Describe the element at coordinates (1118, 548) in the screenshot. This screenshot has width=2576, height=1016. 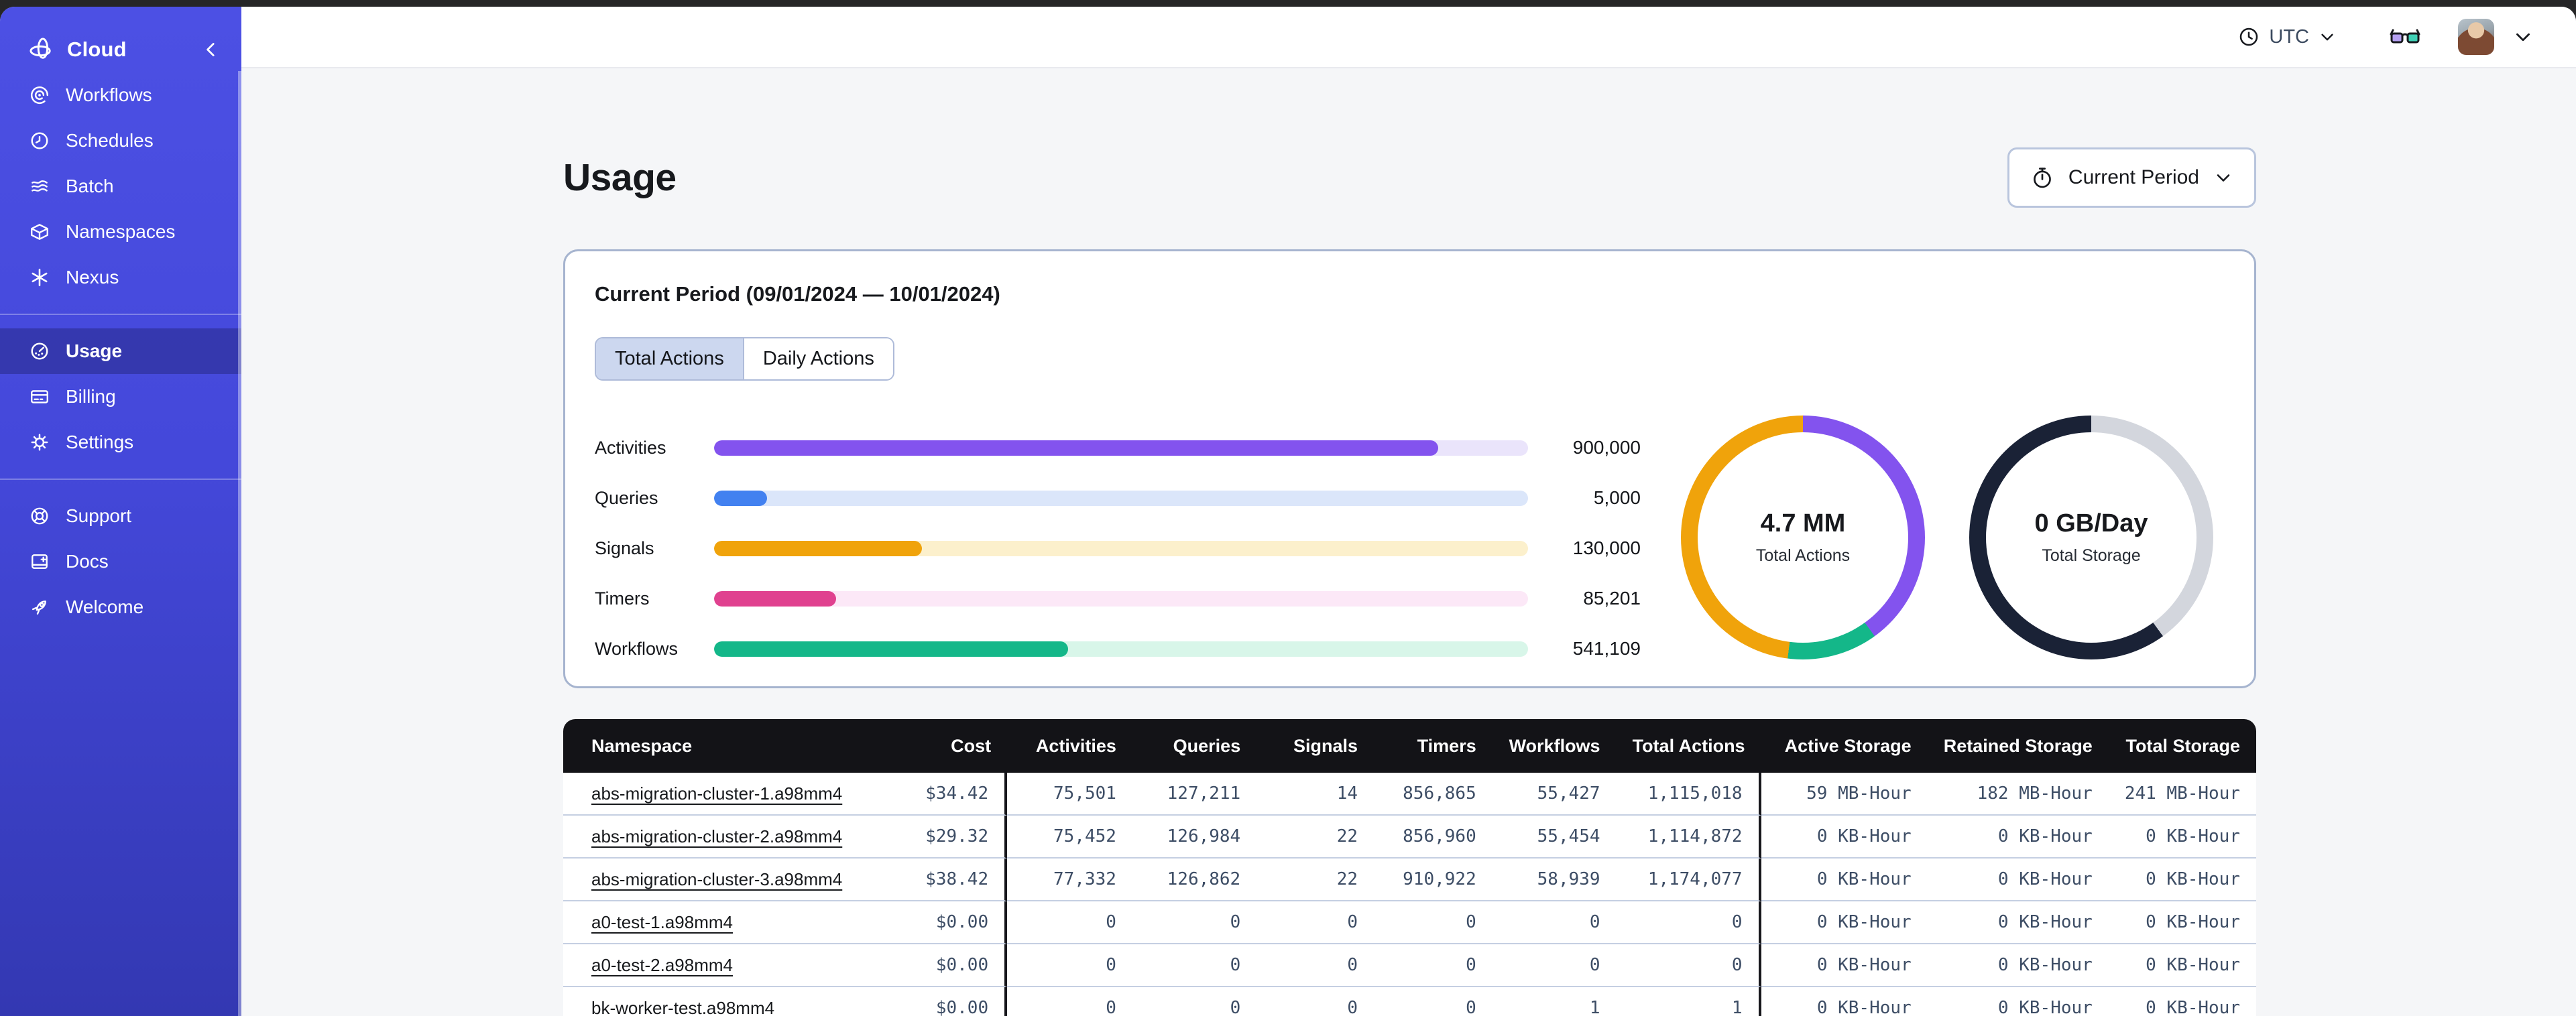
I see `bar-row: Signals 130,000` at that location.